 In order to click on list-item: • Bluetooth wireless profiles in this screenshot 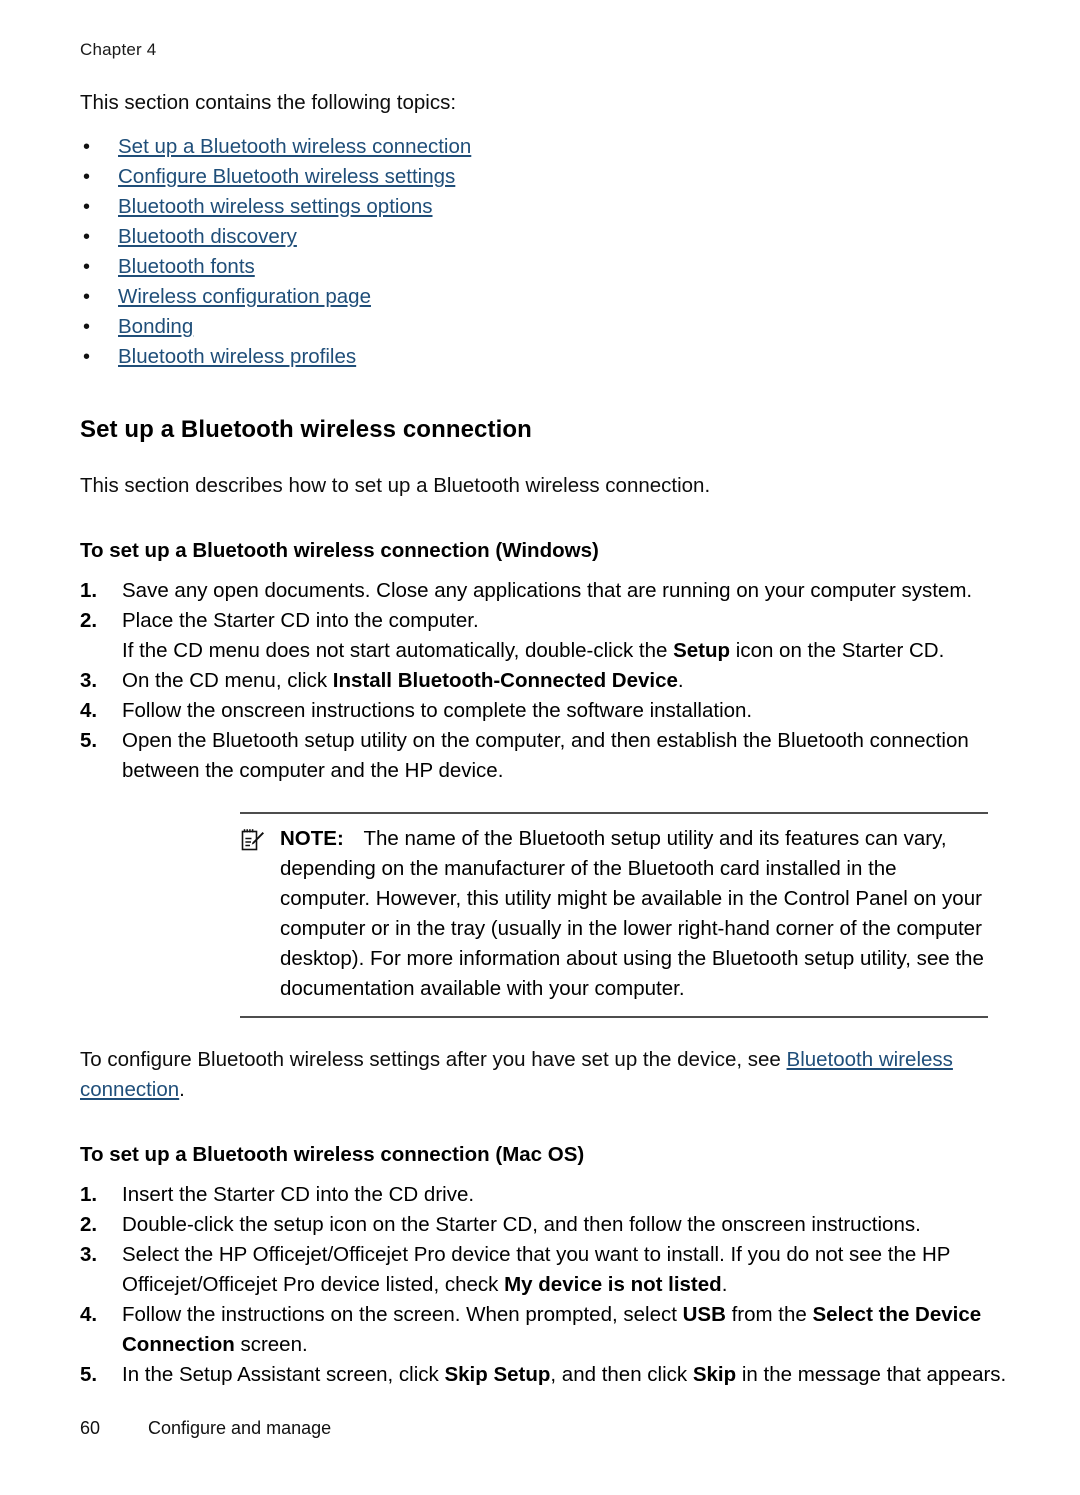, I will do `click(545, 357)`.